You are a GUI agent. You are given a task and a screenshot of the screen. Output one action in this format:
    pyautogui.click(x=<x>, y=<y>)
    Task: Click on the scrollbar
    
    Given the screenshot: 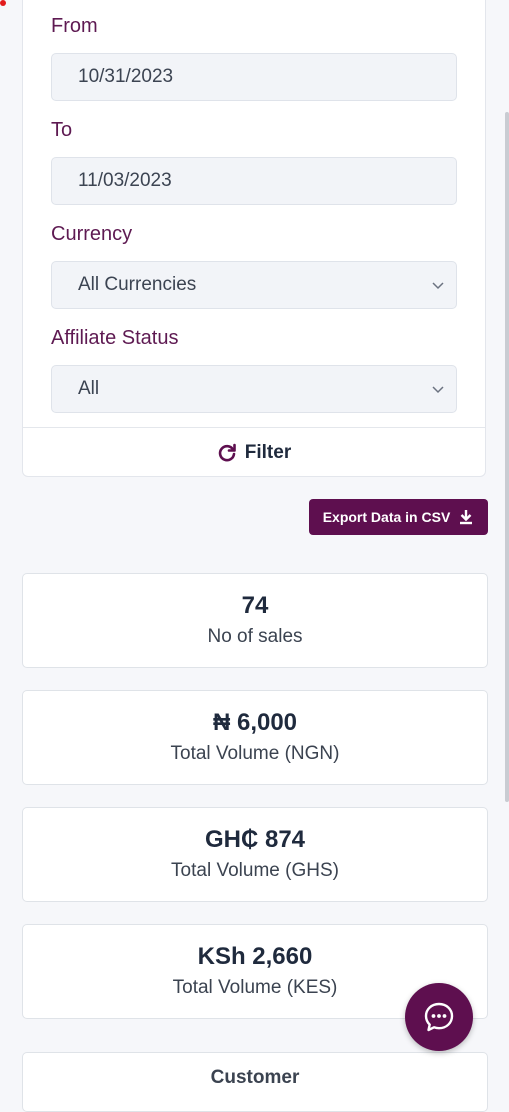 What is the action you would take?
    pyautogui.click(x=507, y=457)
    